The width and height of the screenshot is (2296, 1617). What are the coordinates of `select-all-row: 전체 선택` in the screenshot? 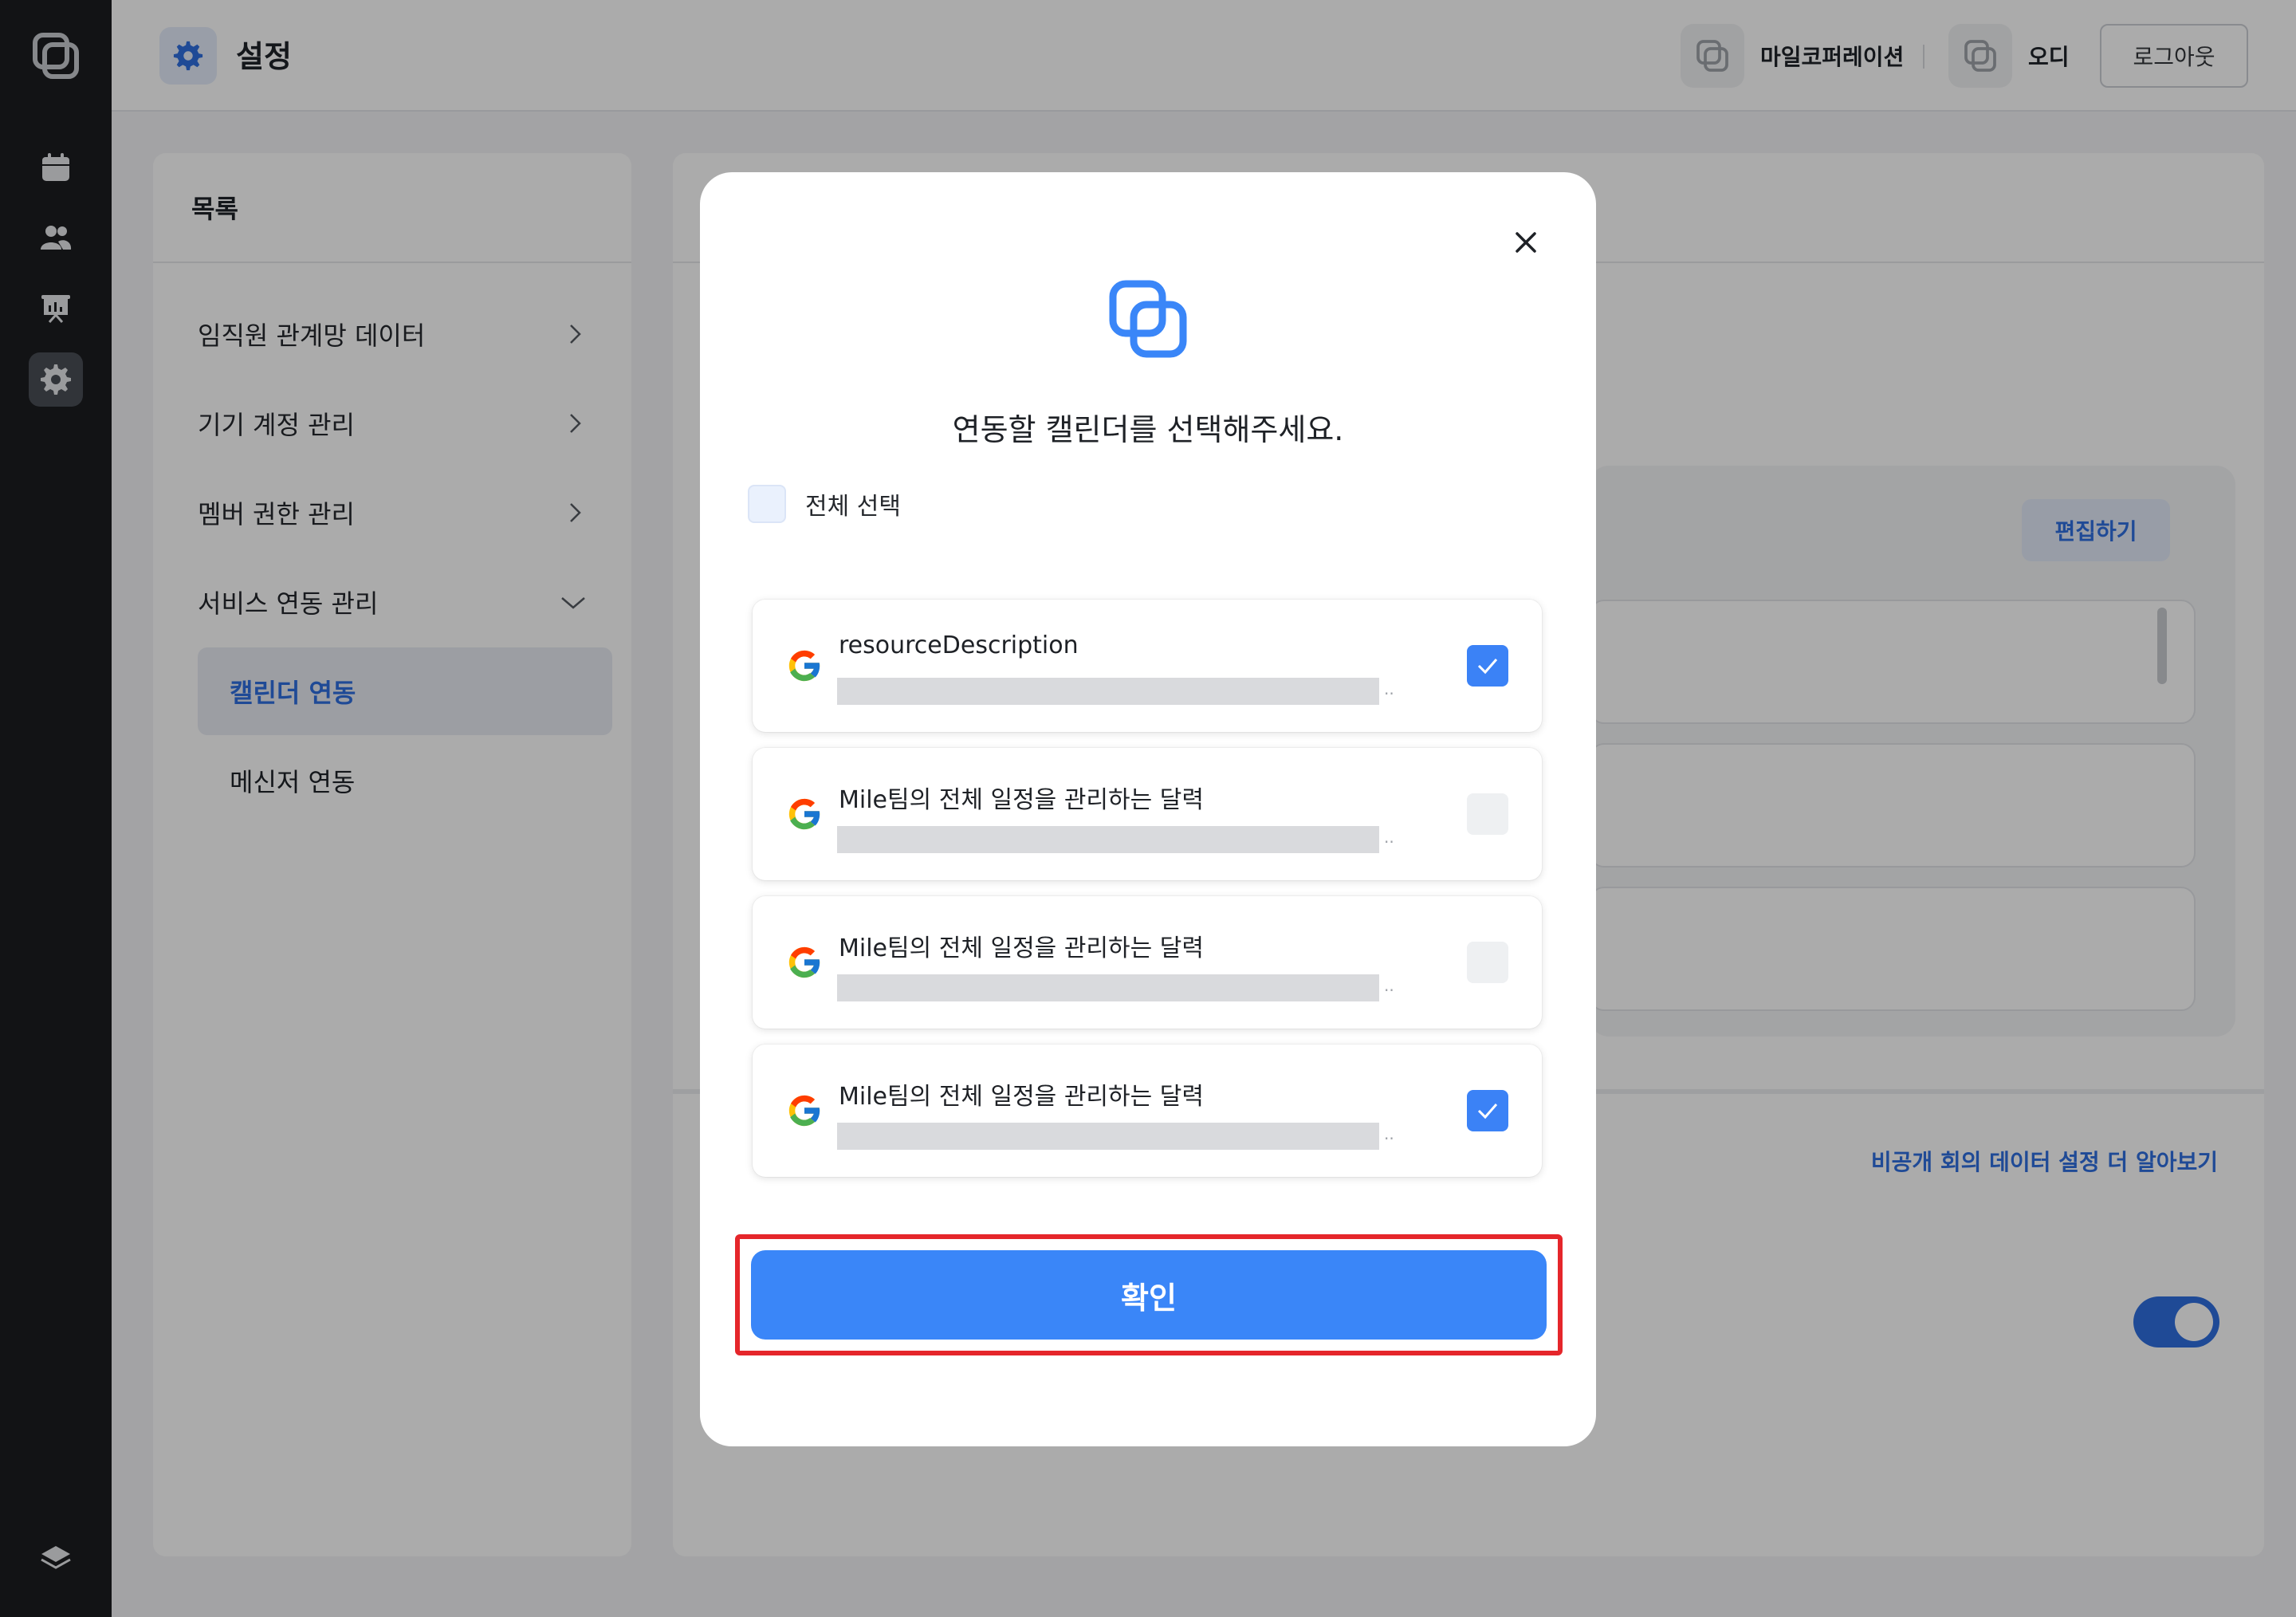 It's located at (824, 504).